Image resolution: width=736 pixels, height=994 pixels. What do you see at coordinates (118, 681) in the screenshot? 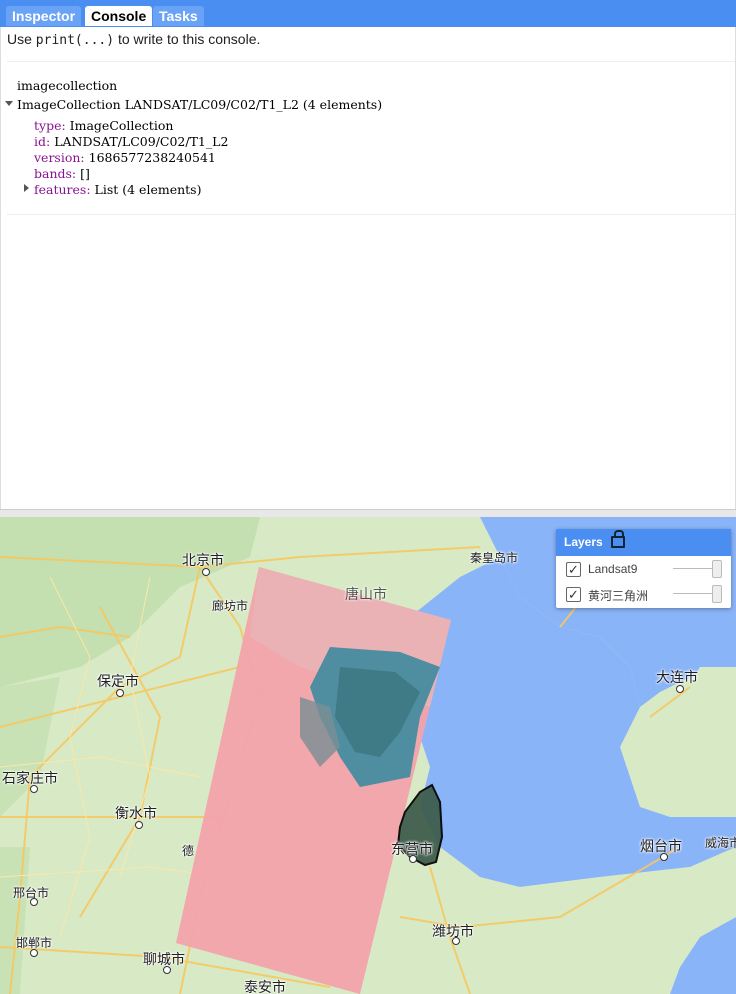
I see `map-label-baoding: 保定市` at bounding box center [118, 681].